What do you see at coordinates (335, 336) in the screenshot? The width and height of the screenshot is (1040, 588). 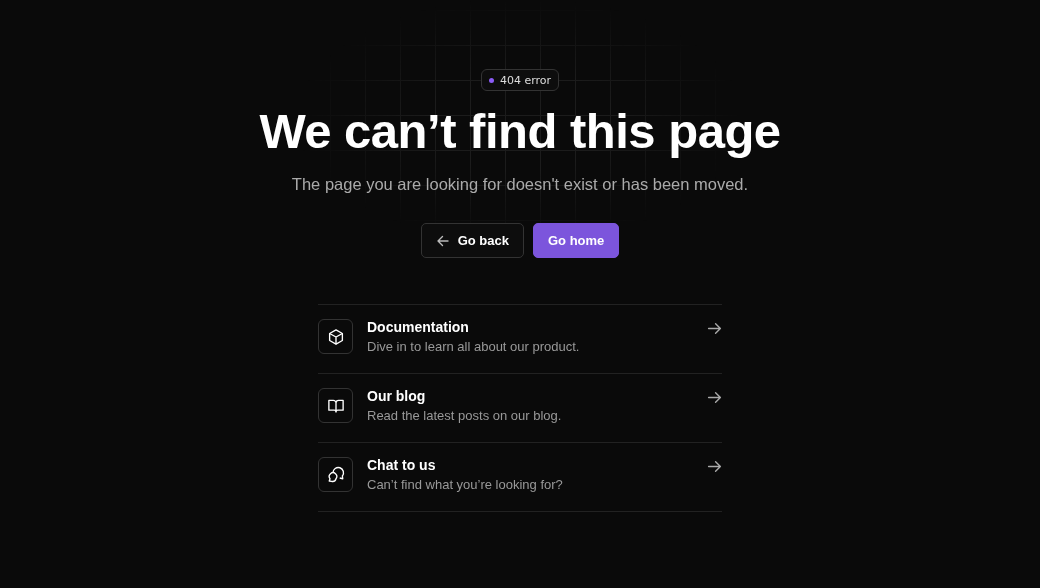 I see `cube-icon` at bounding box center [335, 336].